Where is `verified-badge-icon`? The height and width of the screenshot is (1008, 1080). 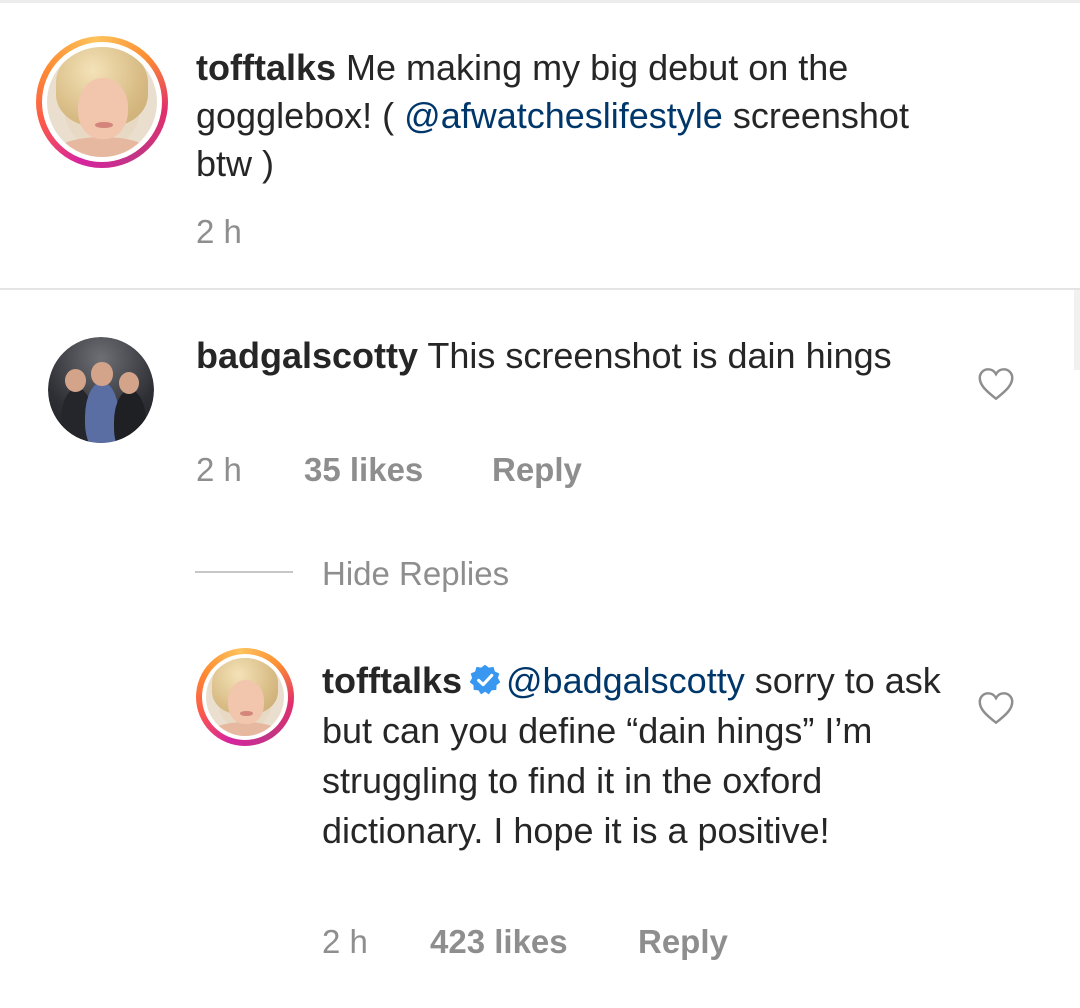
verified-badge-icon is located at coordinates (485, 679).